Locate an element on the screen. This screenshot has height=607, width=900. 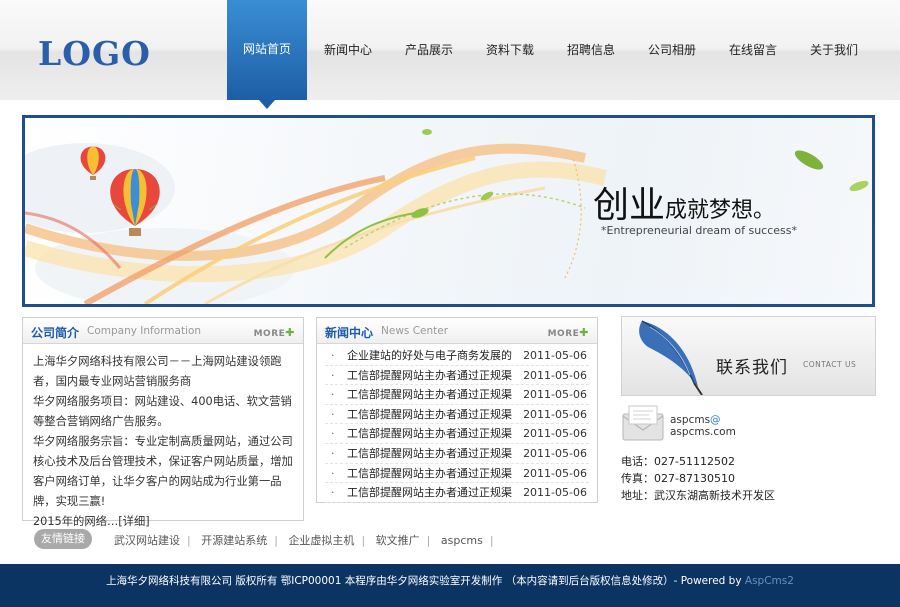
contact-title: 联系我们 is located at coordinates (752, 368).